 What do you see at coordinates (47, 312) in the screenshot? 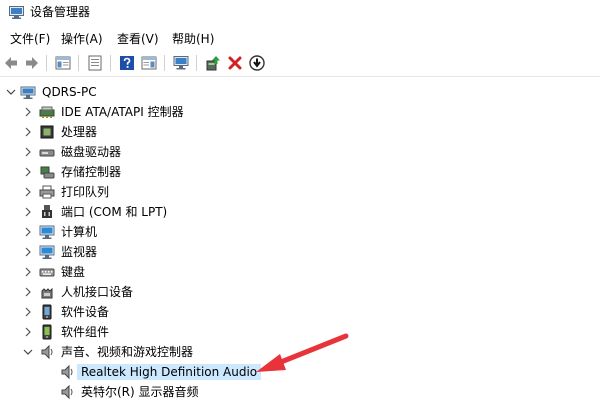
I see `software-device-icon` at bounding box center [47, 312].